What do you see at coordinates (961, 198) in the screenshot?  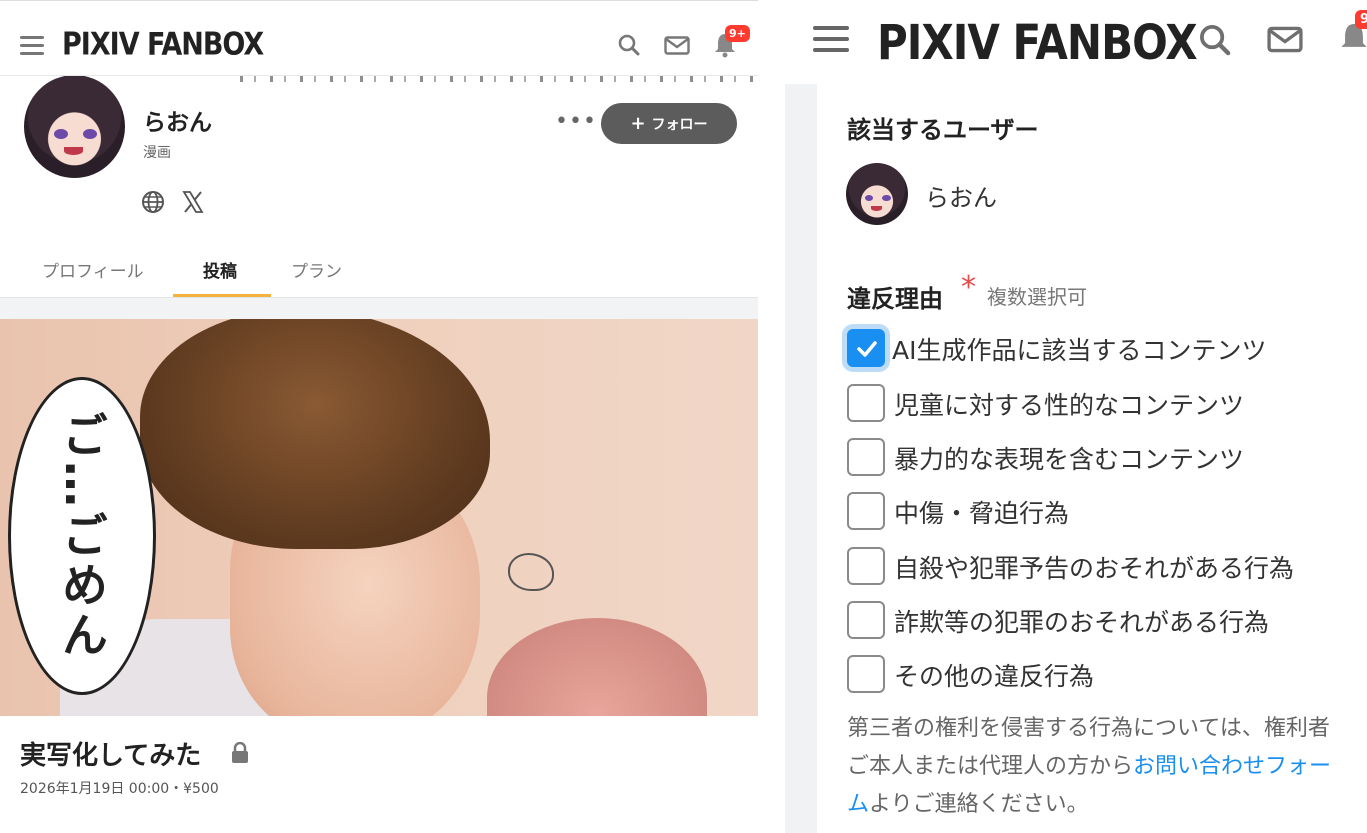 I see `matched-user-name: らおん` at bounding box center [961, 198].